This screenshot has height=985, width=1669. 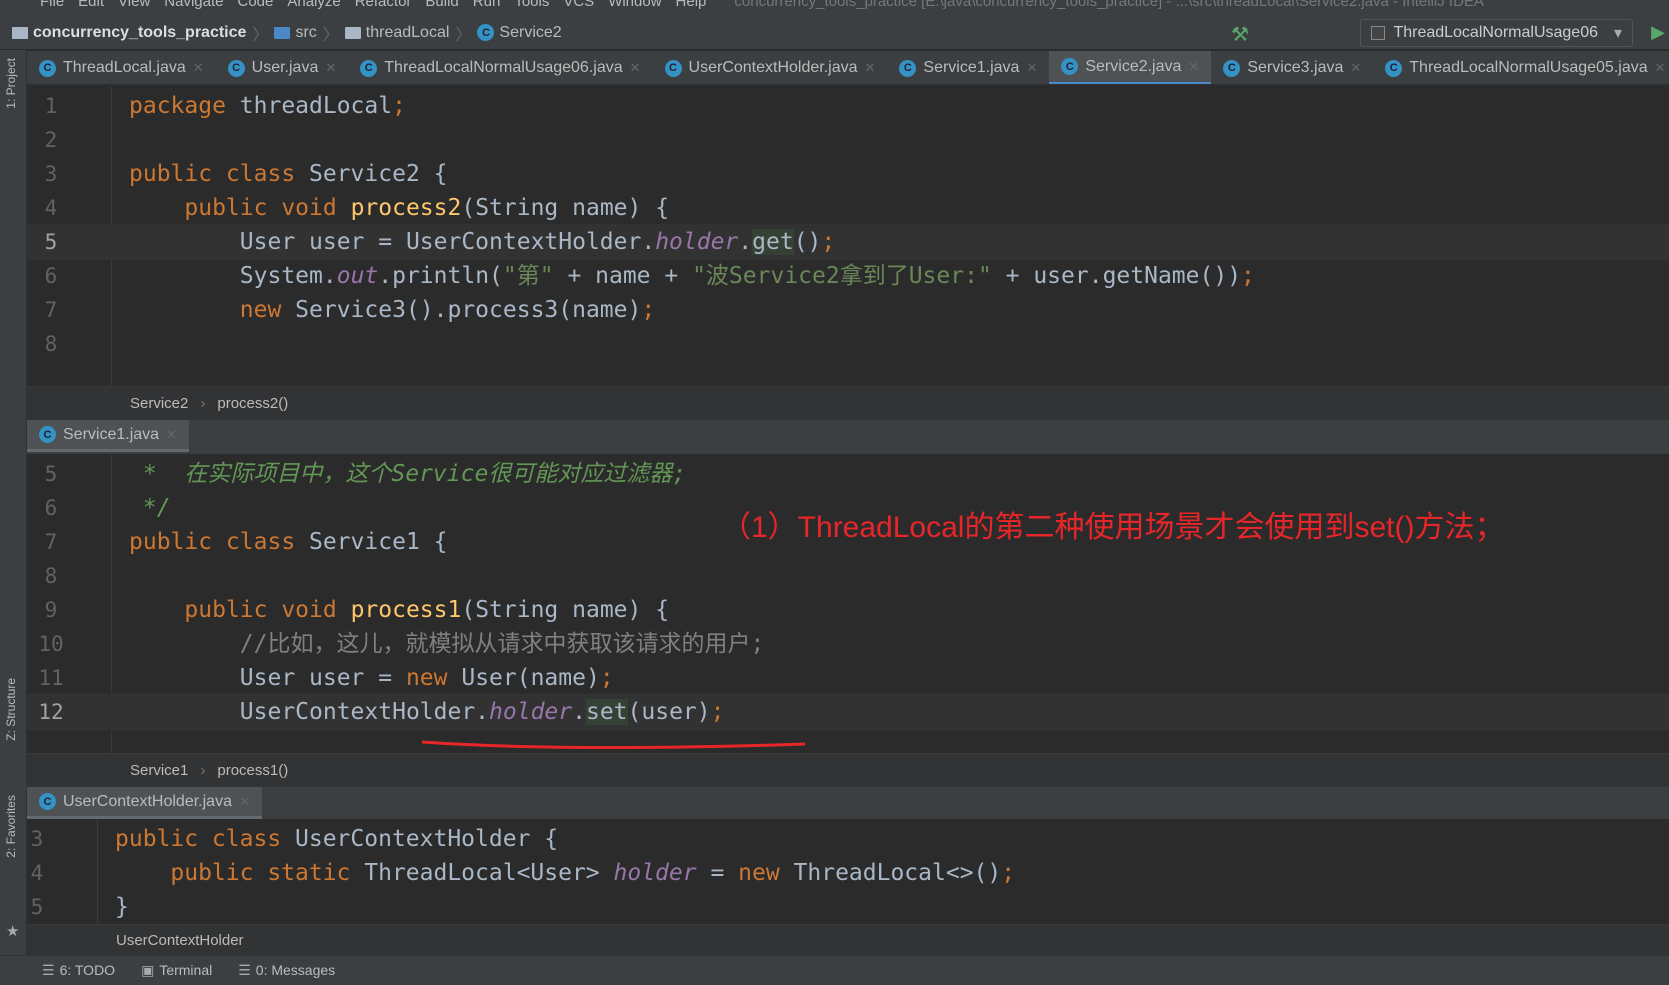 What do you see at coordinates (848, 644) in the screenshot?
I see `code-line: 10 //比如，这儿，就模拟从请求中获取该请求的用户;` at bounding box center [848, 644].